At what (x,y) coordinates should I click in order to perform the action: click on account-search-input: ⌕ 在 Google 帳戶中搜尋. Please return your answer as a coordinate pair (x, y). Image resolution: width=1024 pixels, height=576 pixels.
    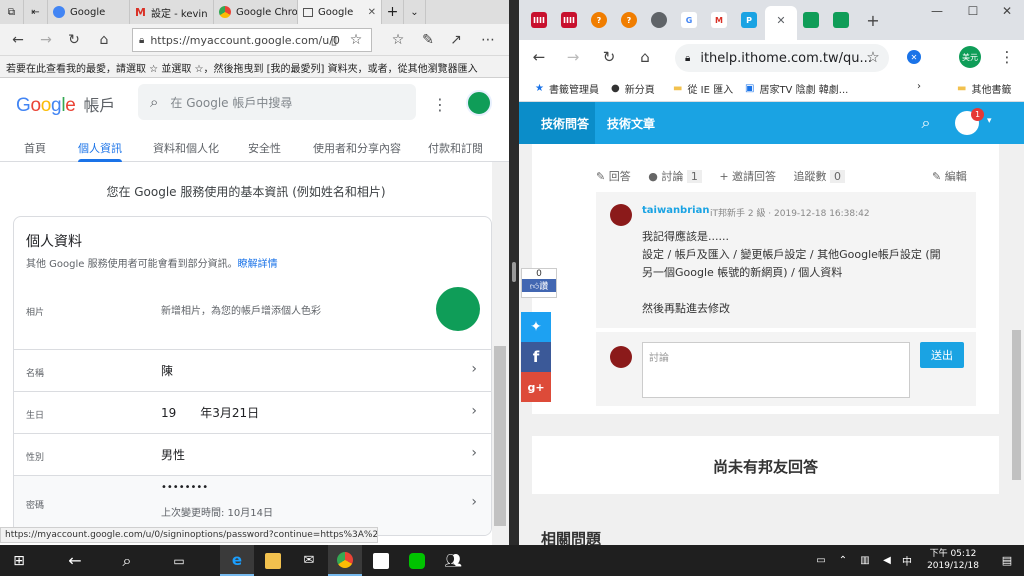
    Looking at the image, I should click on (277, 102).